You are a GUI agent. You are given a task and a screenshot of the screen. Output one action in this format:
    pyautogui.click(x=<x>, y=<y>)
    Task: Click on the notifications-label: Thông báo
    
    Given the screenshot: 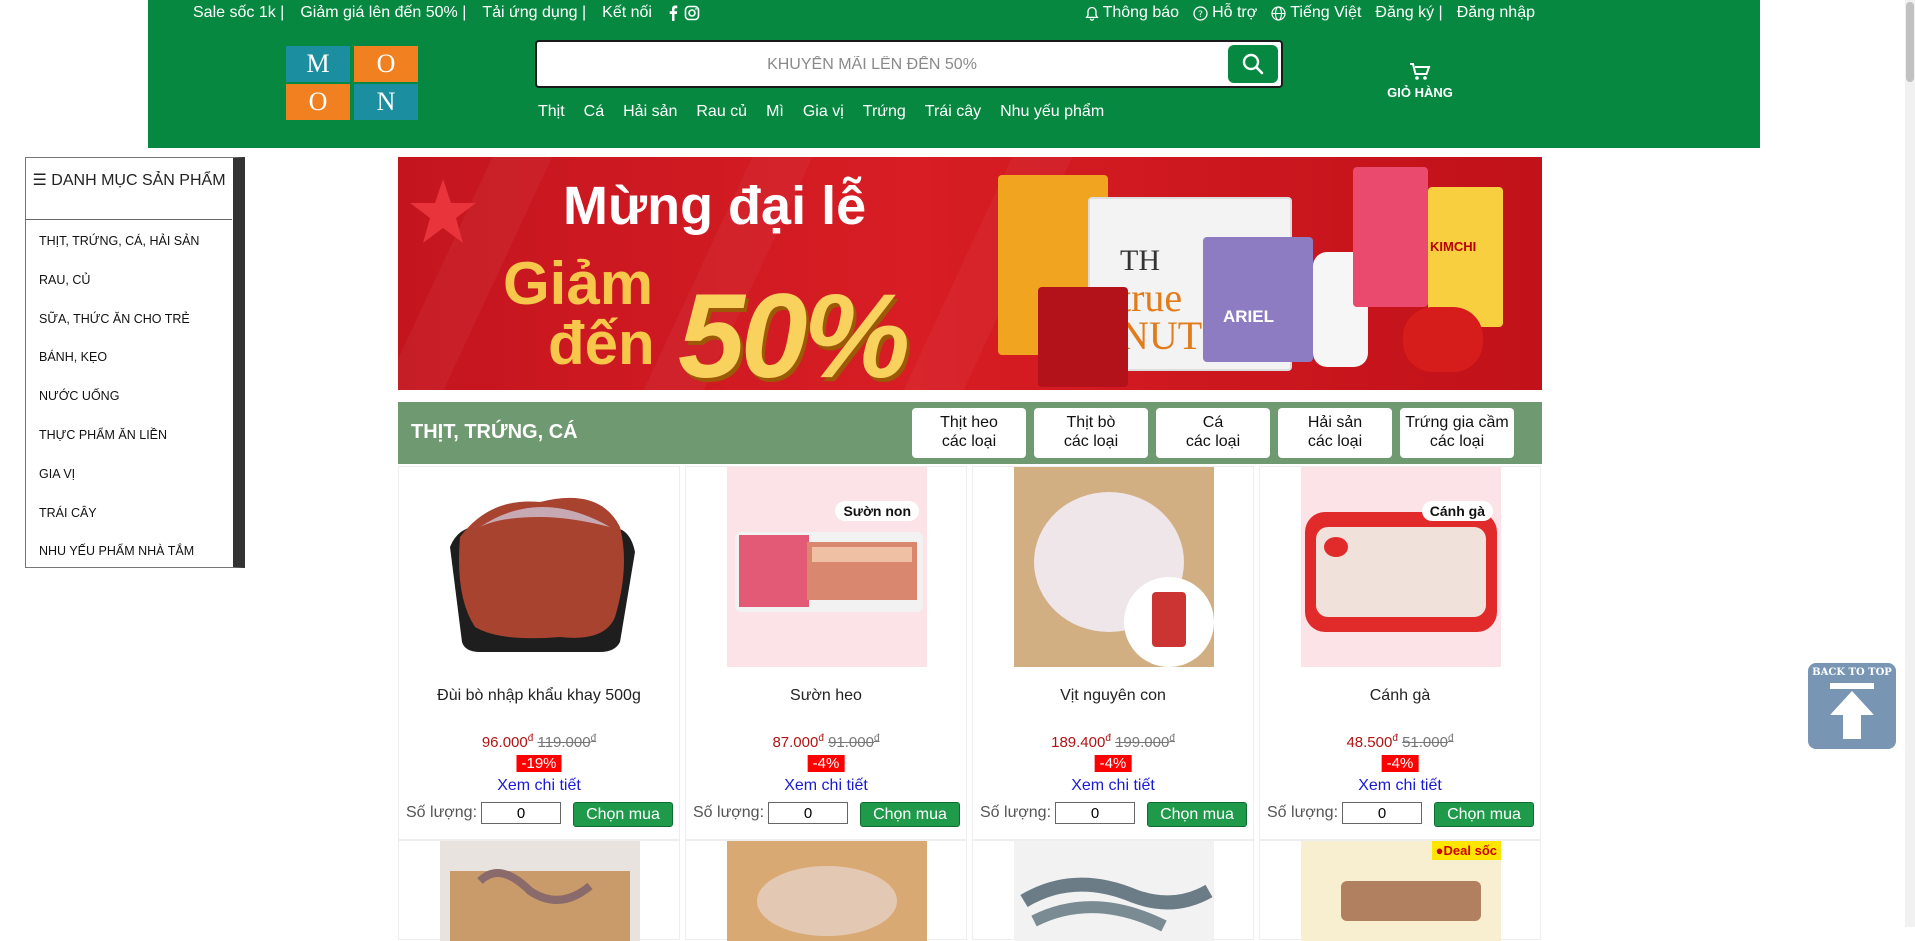 What is the action you would take?
    pyautogui.click(x=1141, y=12)
    